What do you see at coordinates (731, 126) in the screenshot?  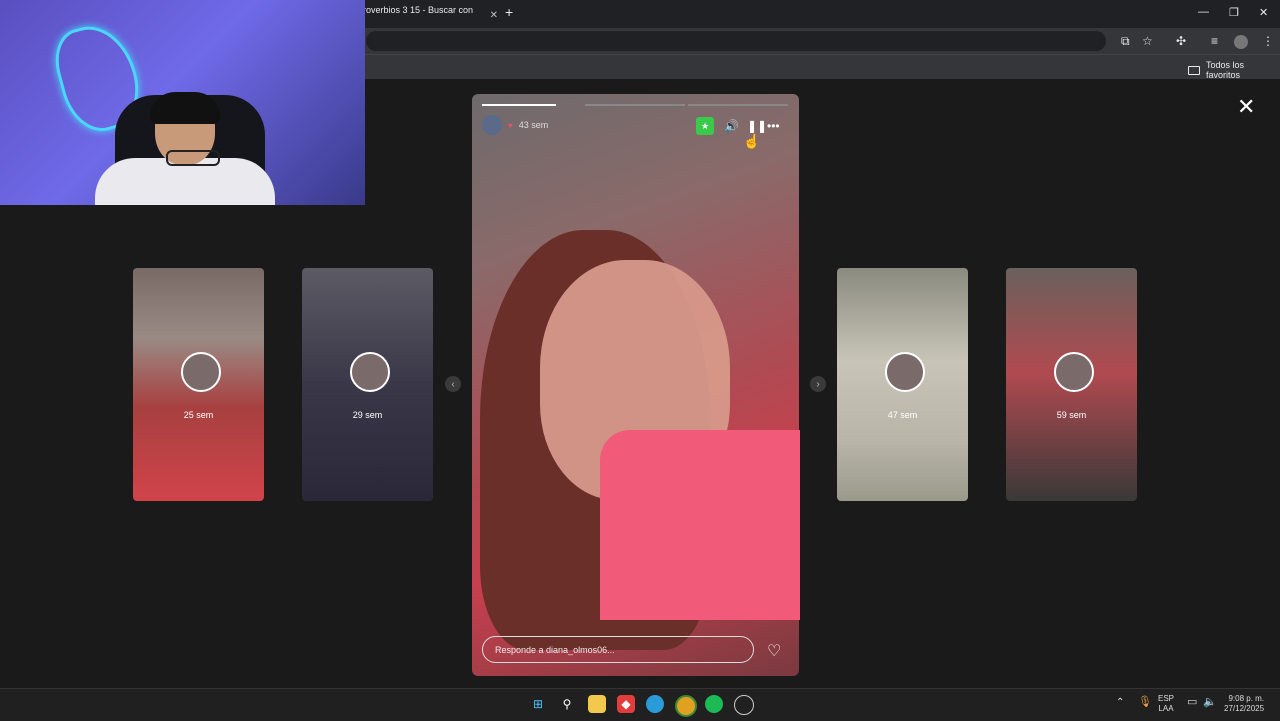 I see `volume-icon: 🔊` at bounding box center [731, 126].